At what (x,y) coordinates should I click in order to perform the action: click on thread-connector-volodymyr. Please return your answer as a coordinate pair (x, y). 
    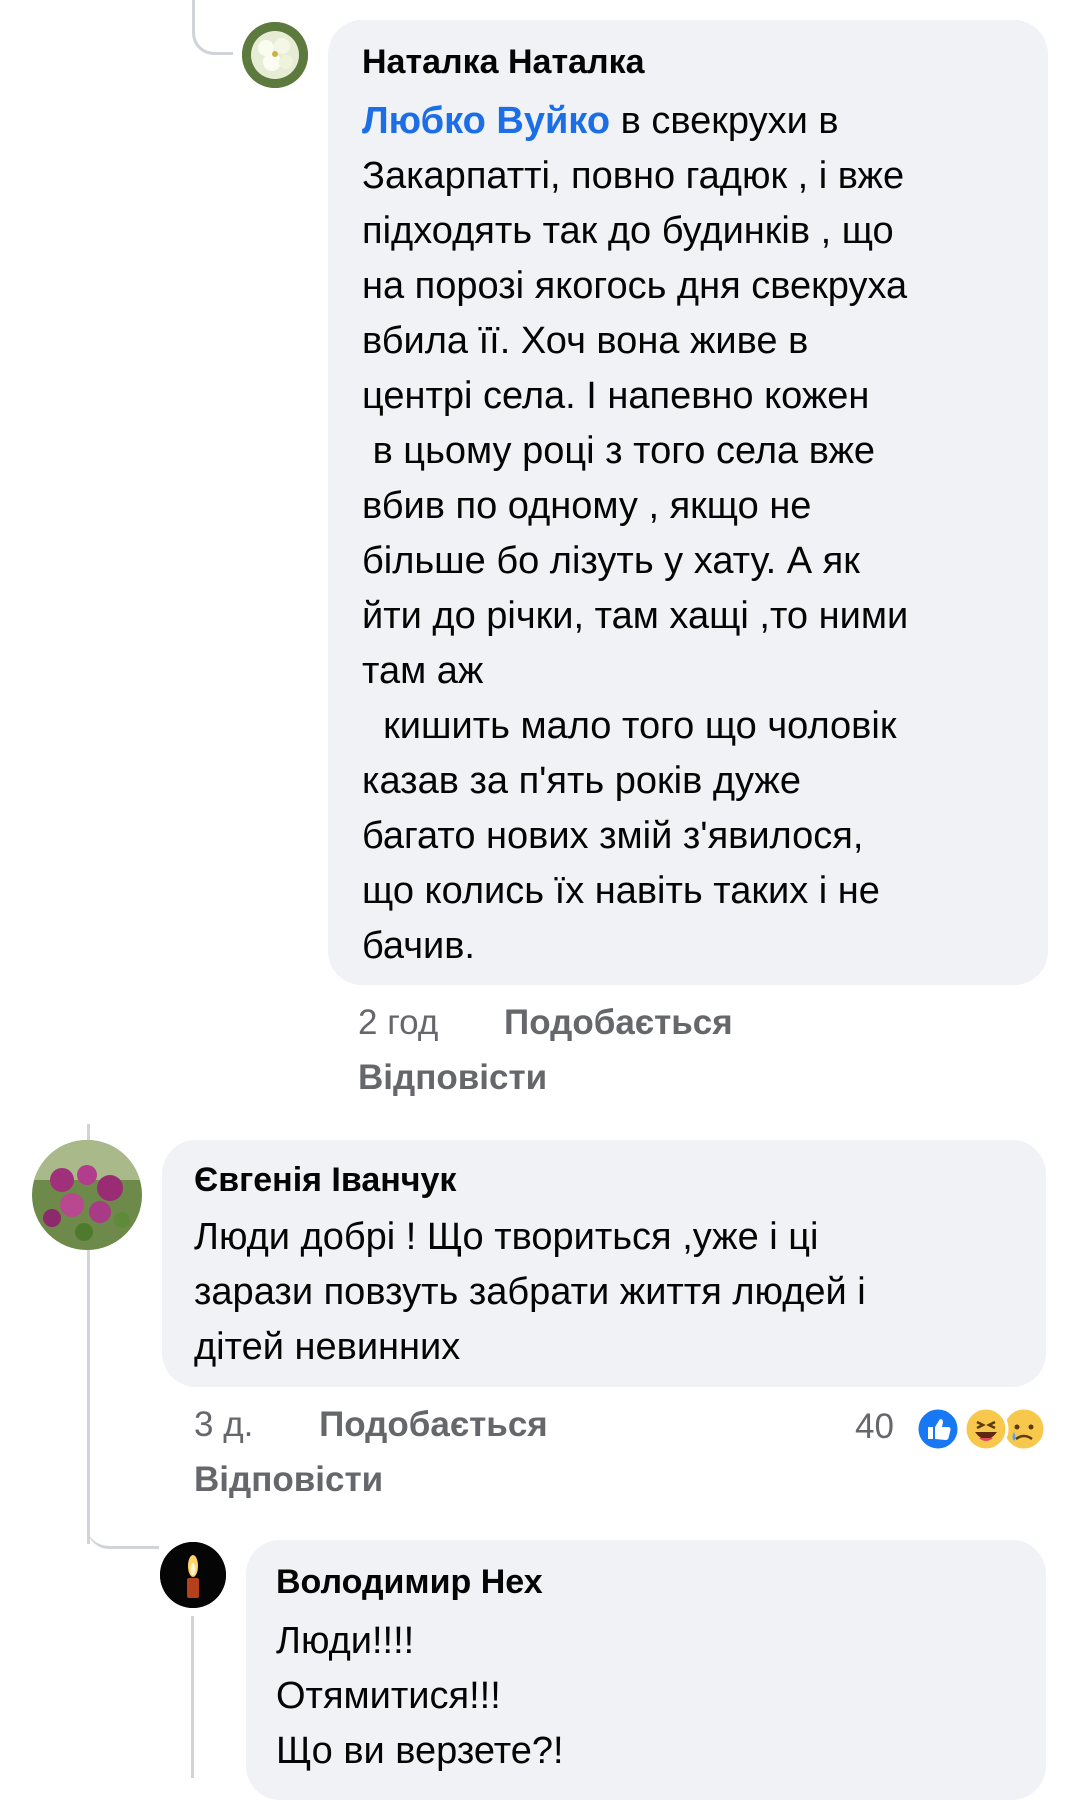
    Looking at the image, I should click on (123, 1524).